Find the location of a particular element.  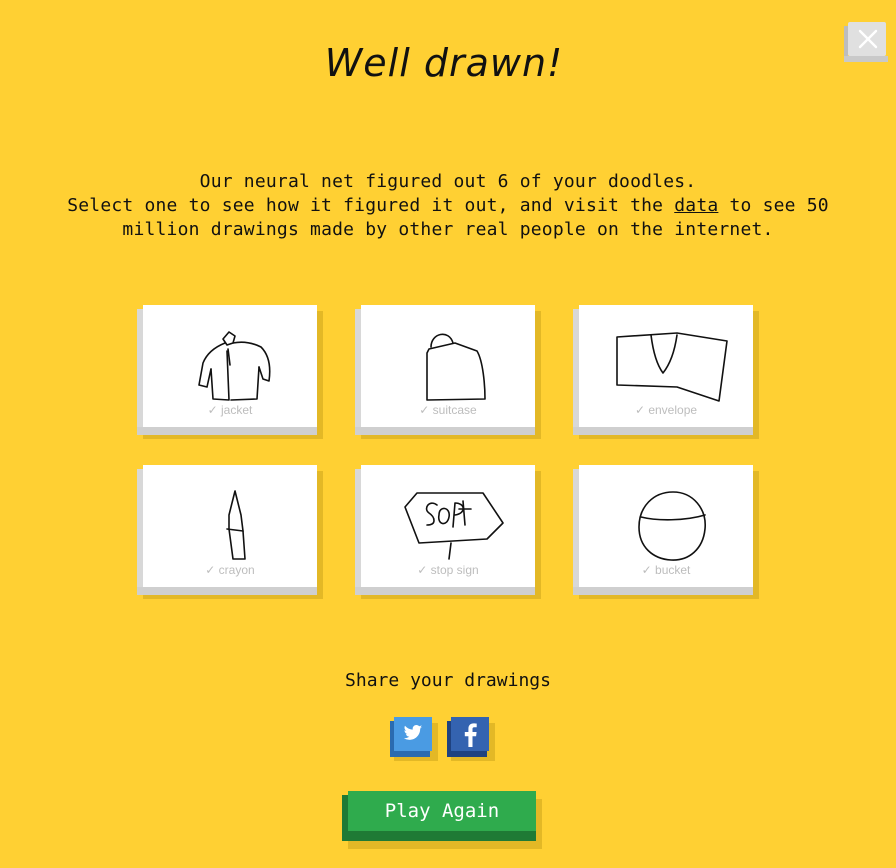

doodle-card-stop-sign: ✓ stop sign is located at coordinates (448, 532).